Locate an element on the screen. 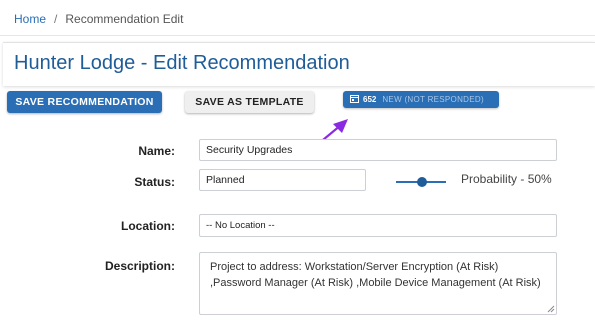  page-title: Hunter Lodge - Edit Recommendation is located at coordinates (182, 63).